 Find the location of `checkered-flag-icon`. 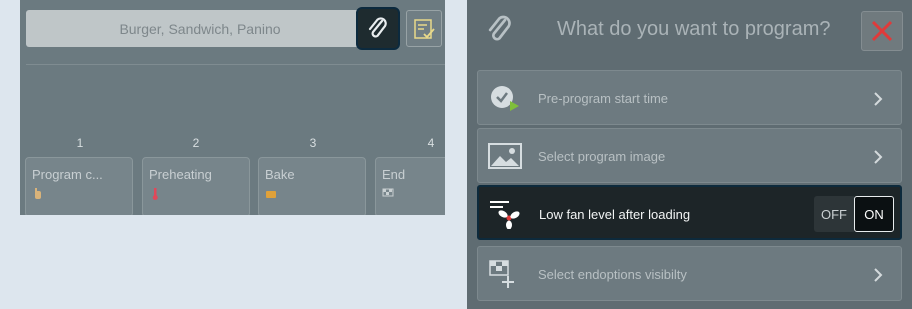

checkered-flag-icon is located at coordinates (388, 192).